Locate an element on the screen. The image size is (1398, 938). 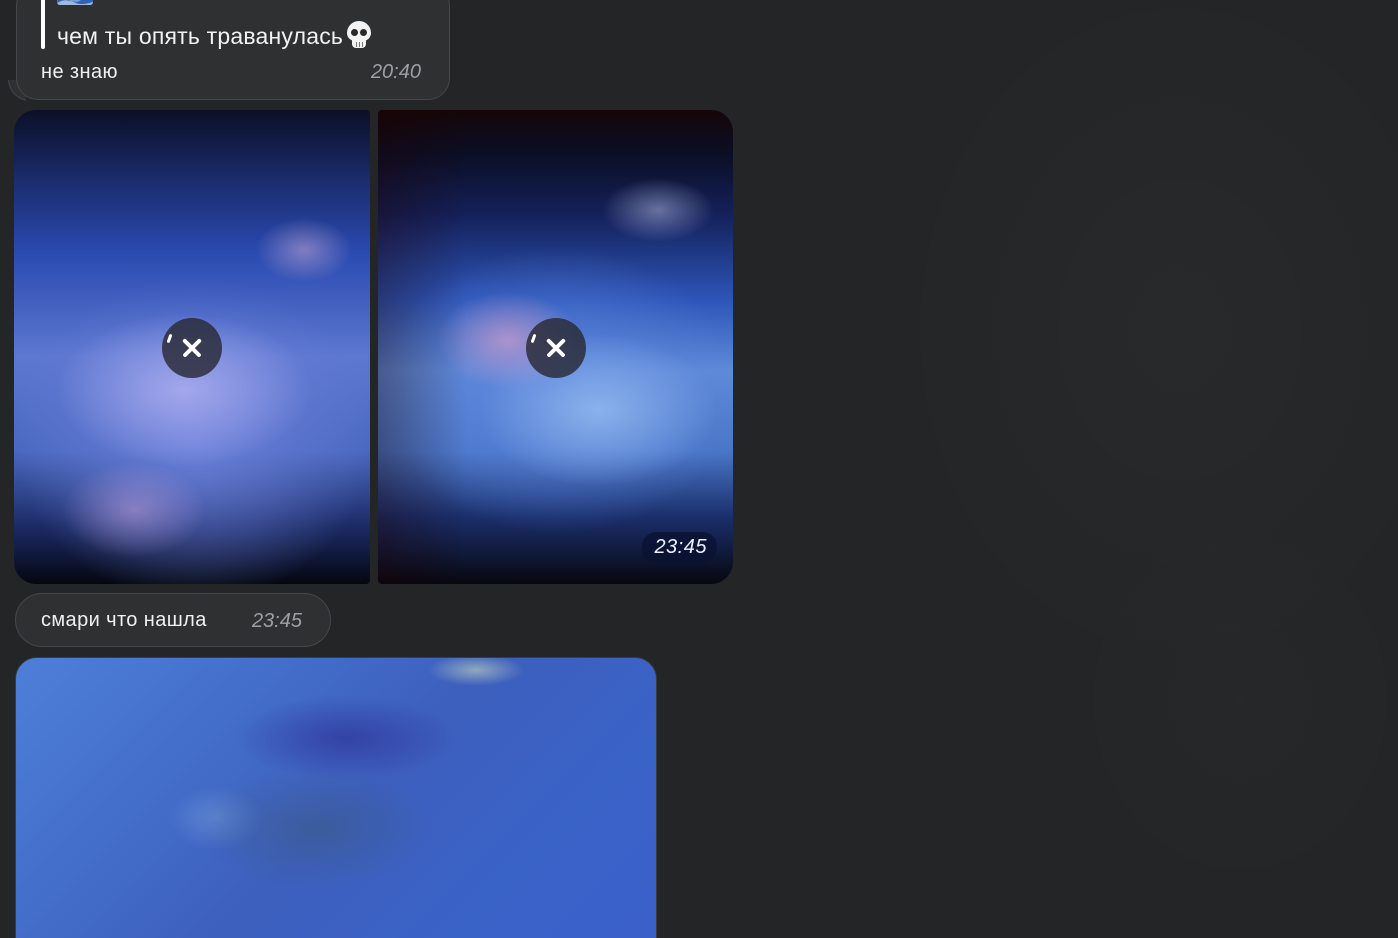
message-text: смари что нашла is located at coordinates (124, 620).